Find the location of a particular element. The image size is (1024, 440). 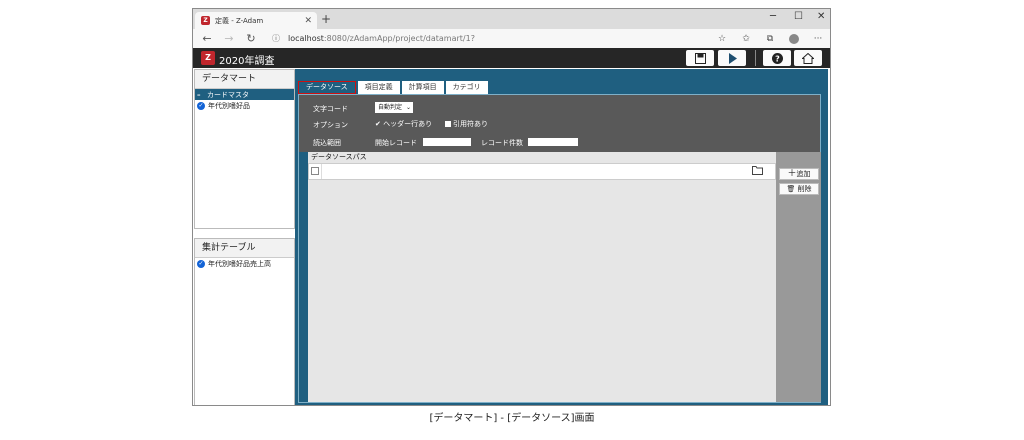

charcode-select: 自動判定 ⌄ is located at coordinates (394, 107).